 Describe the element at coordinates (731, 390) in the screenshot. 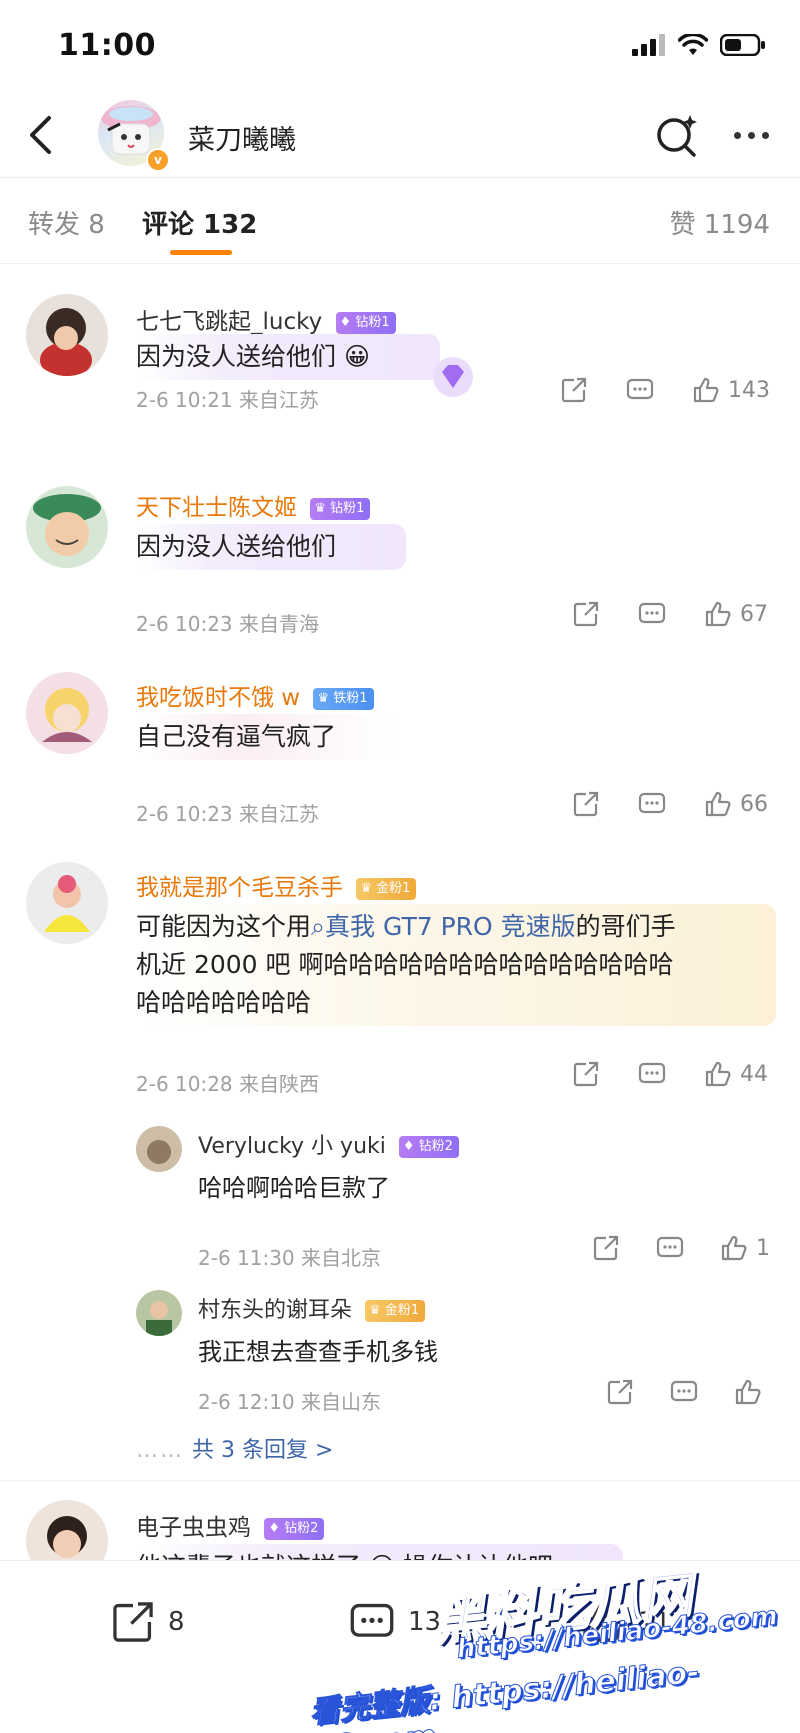

I see `like-button: 143` at that location.